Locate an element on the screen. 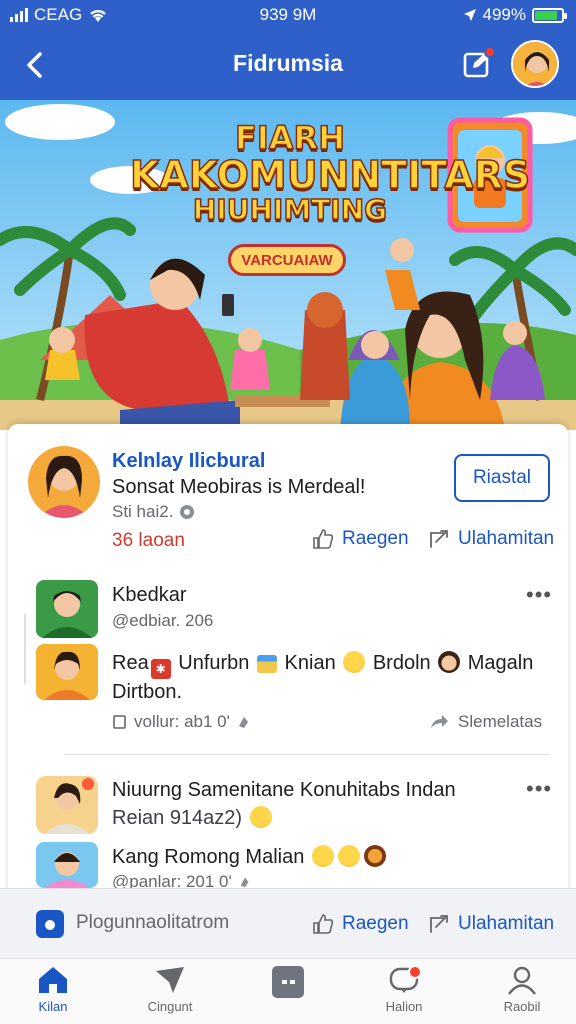 Image resolution: width=576 pixels, height=1024 pixels. notification-dot is located at coordinates (490, 52).